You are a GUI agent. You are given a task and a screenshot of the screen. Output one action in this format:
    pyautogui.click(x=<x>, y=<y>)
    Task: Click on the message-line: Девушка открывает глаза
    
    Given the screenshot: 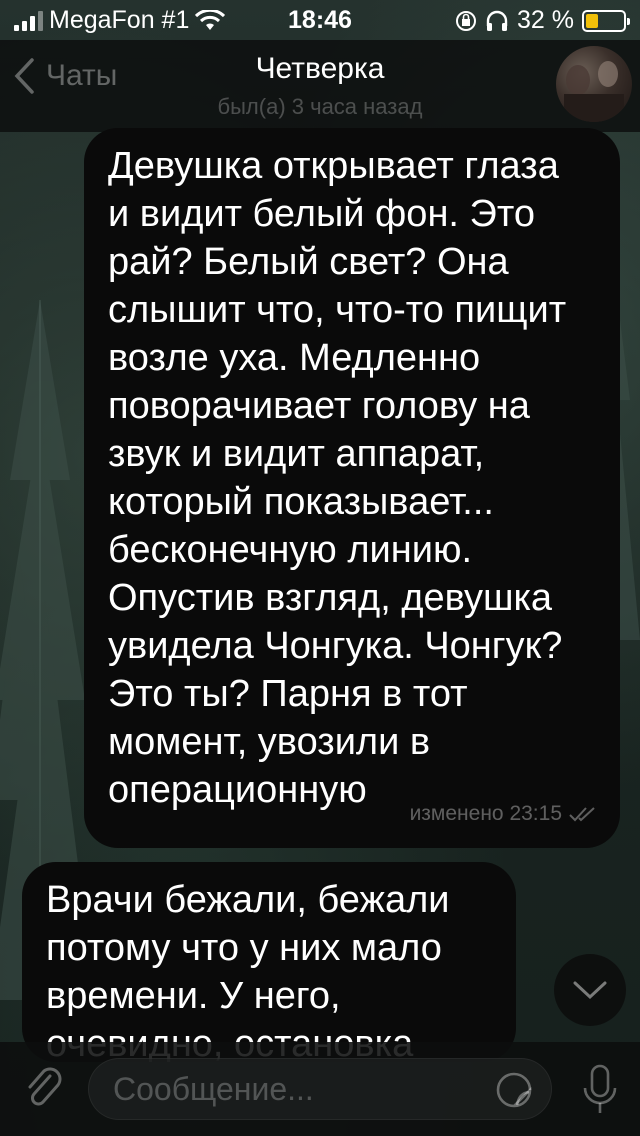 What is the action you would take?
    pyautogui.click(x=333, y=166)
    